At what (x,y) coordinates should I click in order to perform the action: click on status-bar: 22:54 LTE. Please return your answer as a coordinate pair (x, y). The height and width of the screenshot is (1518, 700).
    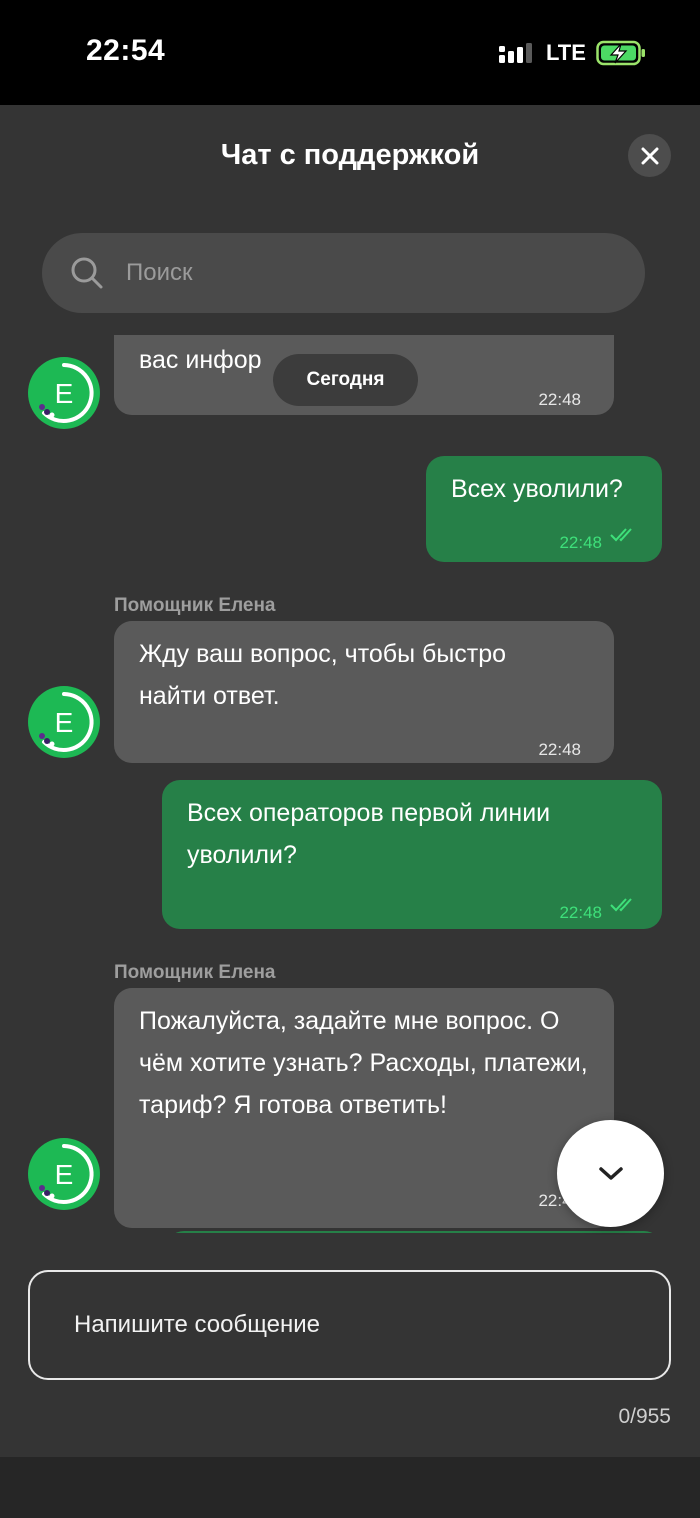
    Looking at the image, I should click on (350, 52).